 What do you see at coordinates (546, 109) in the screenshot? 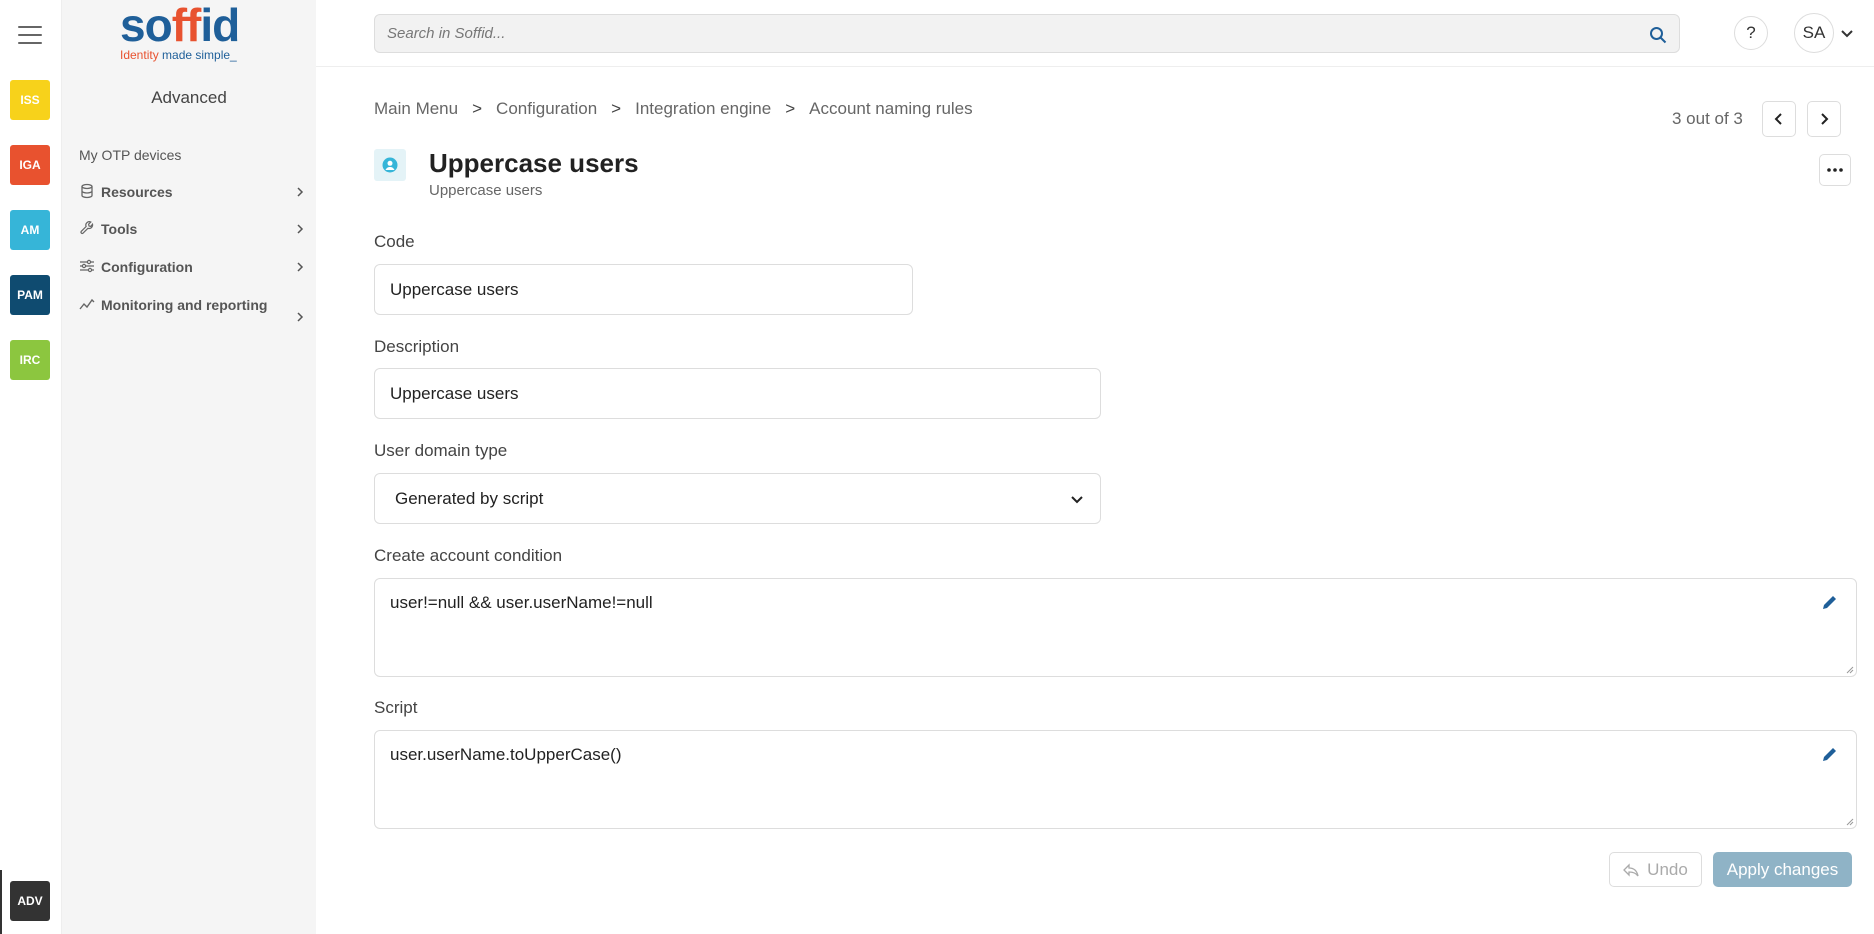
I see `breadcrumb-configuration: Configuration` at bounding box center [546, 109].